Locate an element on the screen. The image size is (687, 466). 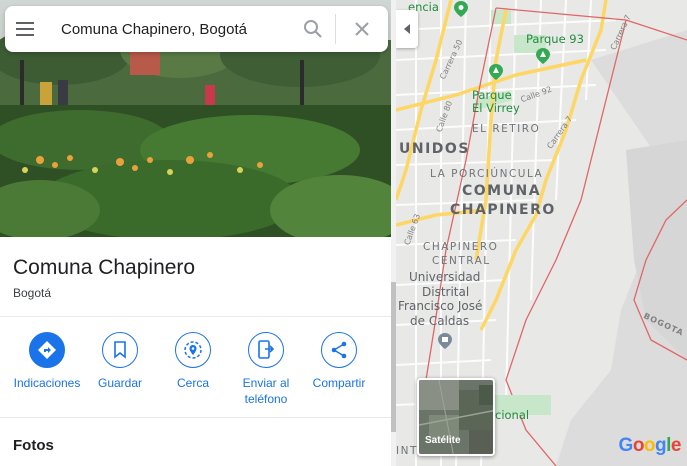
save-button: Guardar is located at coordinates (120, 361).